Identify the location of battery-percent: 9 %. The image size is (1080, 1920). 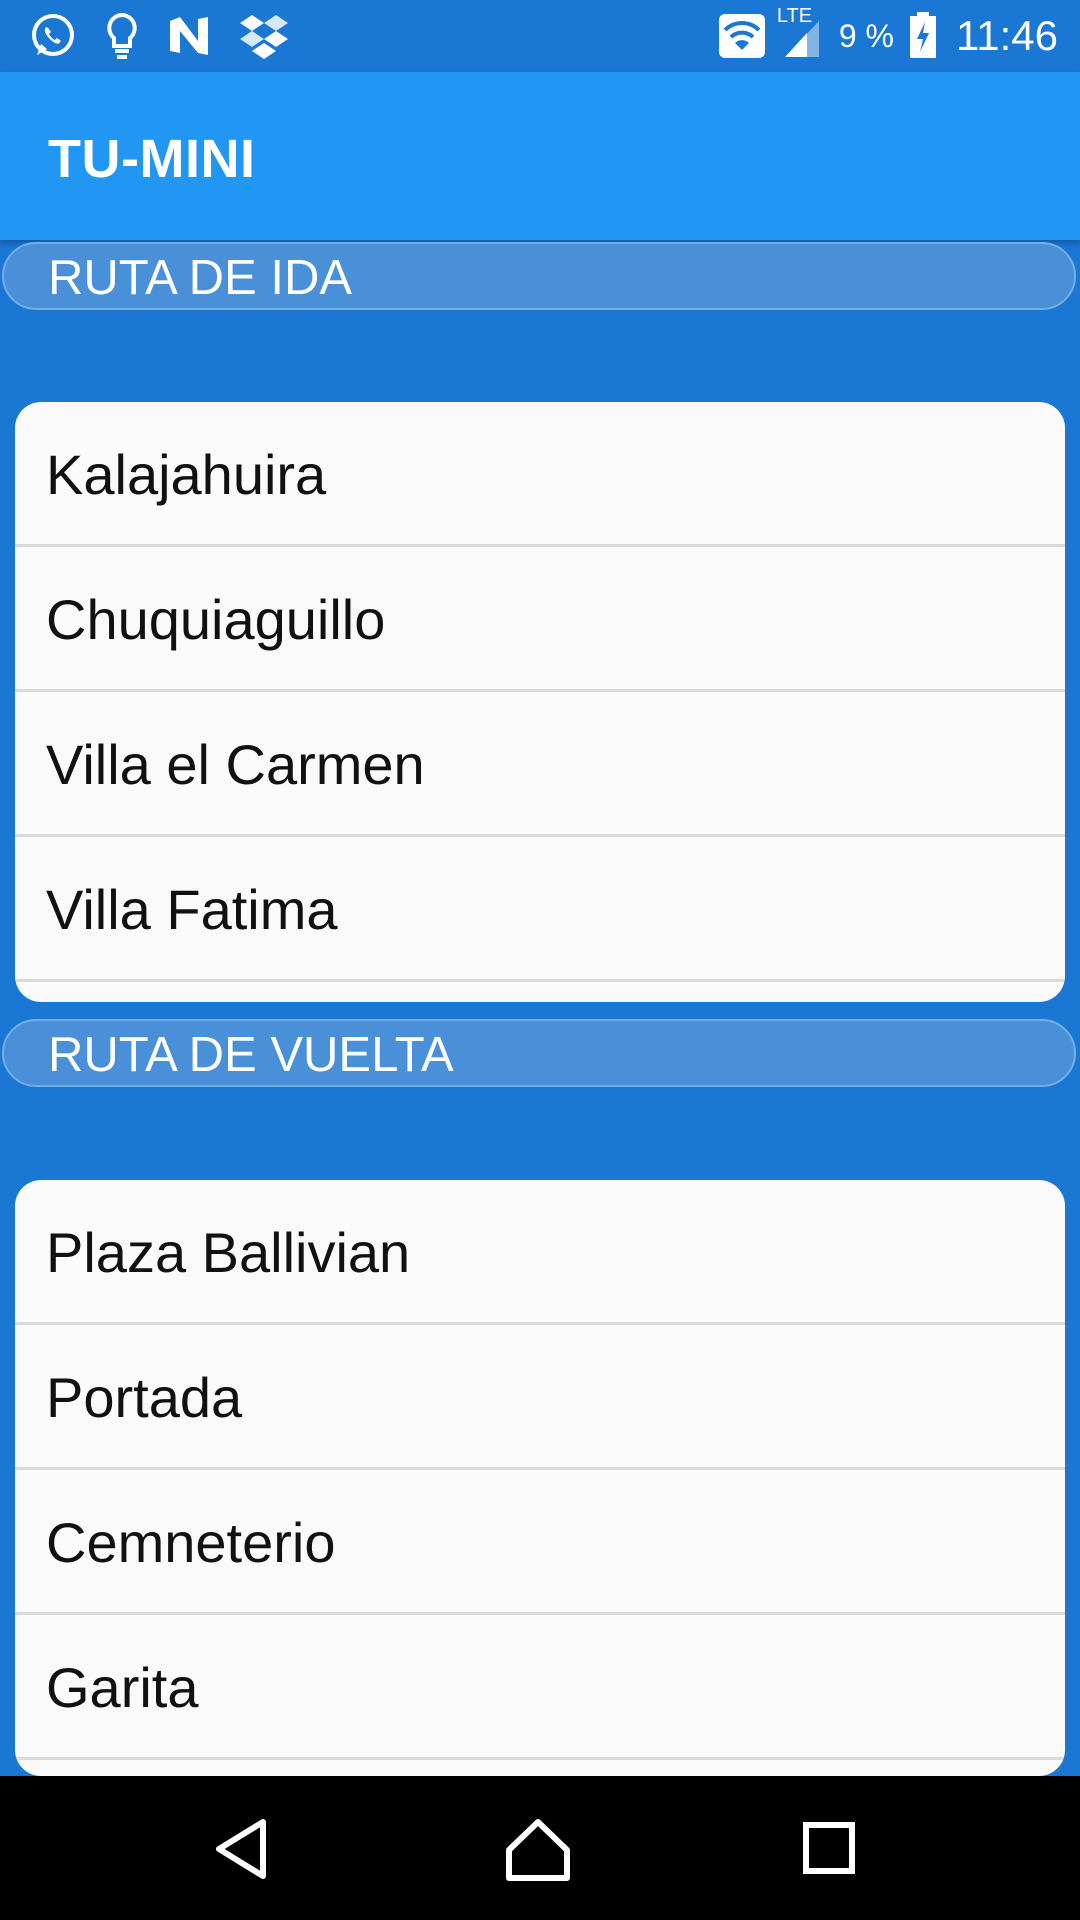
(866, 35).